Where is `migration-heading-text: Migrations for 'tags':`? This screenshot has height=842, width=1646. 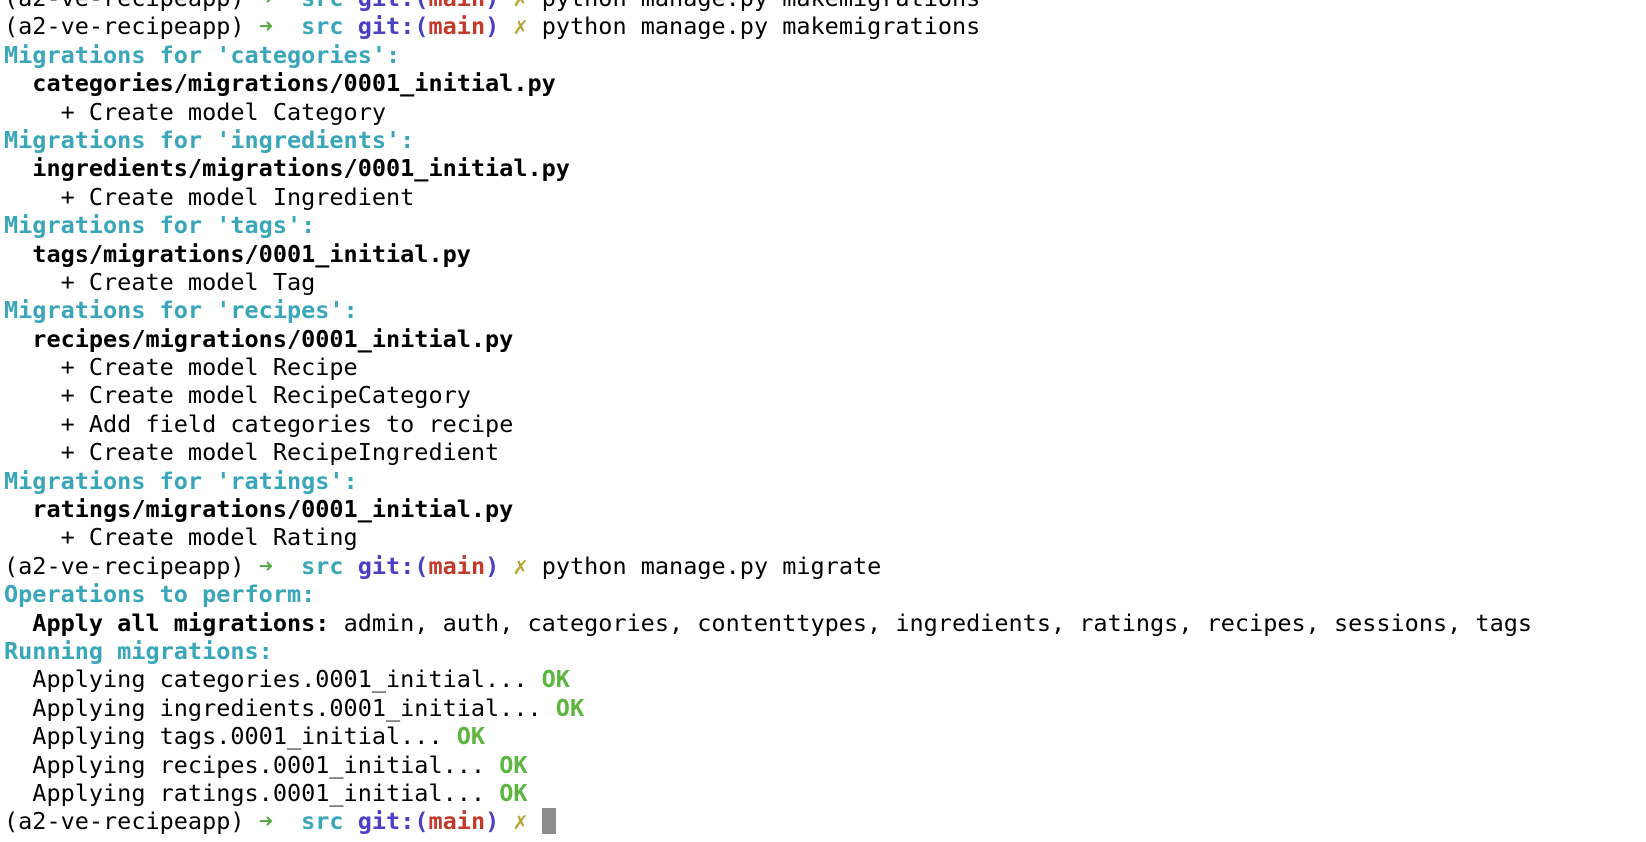
migration-heading-text: Migrations for 'tags': is located at coordinates (160, 225).